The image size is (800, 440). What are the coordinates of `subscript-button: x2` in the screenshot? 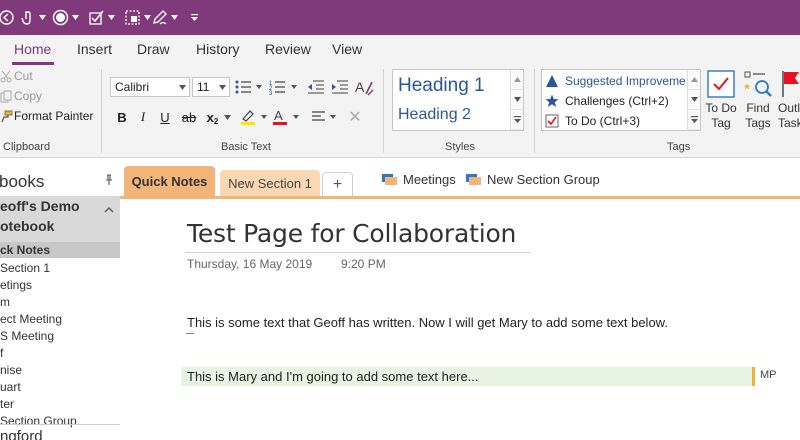 It's located at (219, 117).